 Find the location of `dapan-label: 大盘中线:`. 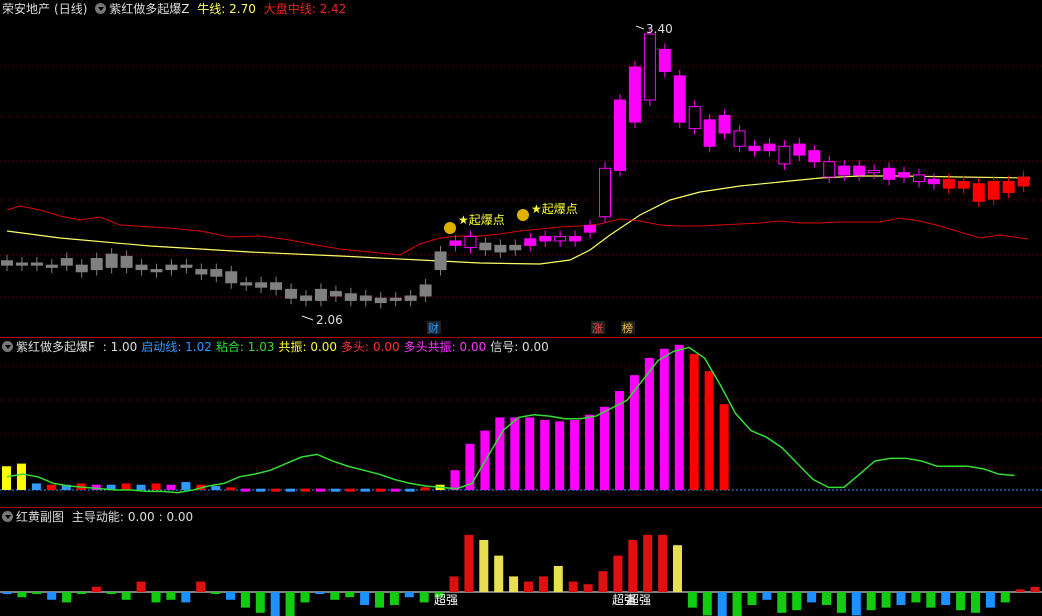

dapan-label: 大盘中线: is located at coordinates (289, 9).